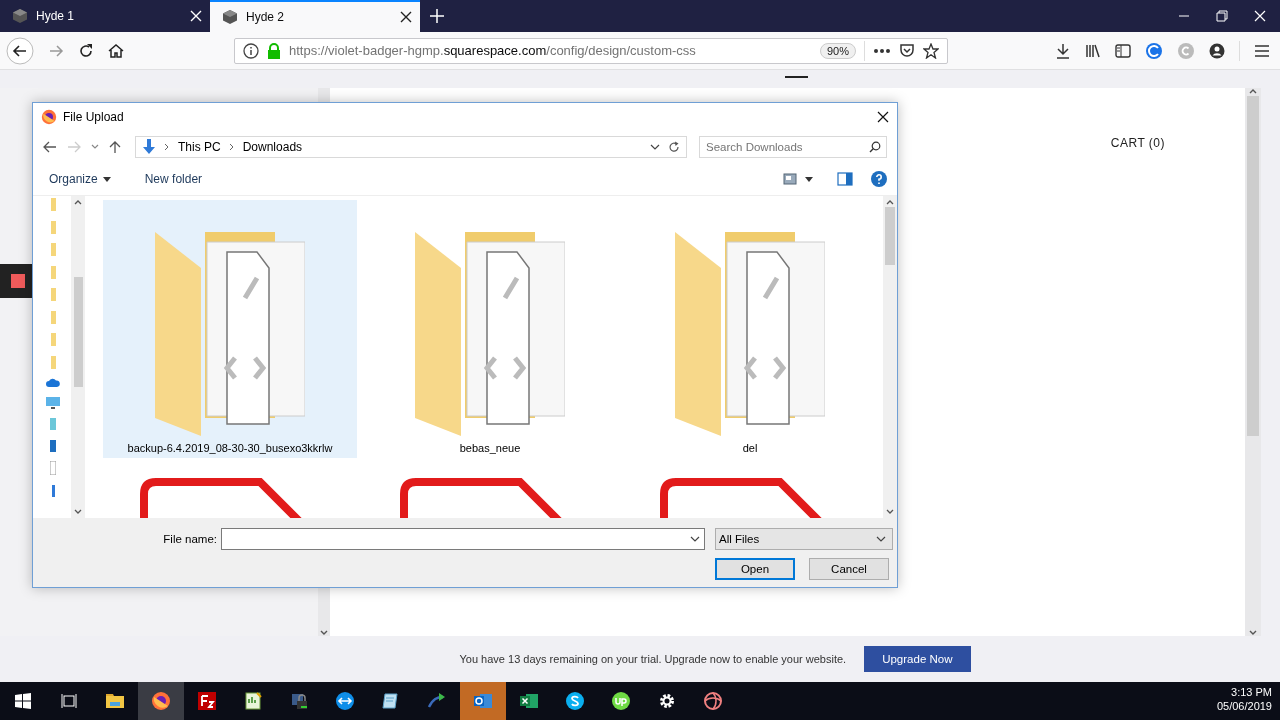  I want to click on address-field: https://violet-badger-hgmp.squarespace.com/config/design/custom-css 90%, so click(591, 50).